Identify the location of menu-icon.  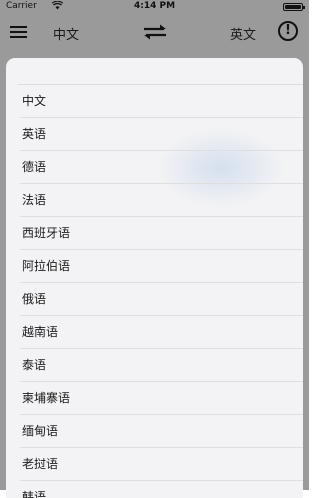
(18, 32).